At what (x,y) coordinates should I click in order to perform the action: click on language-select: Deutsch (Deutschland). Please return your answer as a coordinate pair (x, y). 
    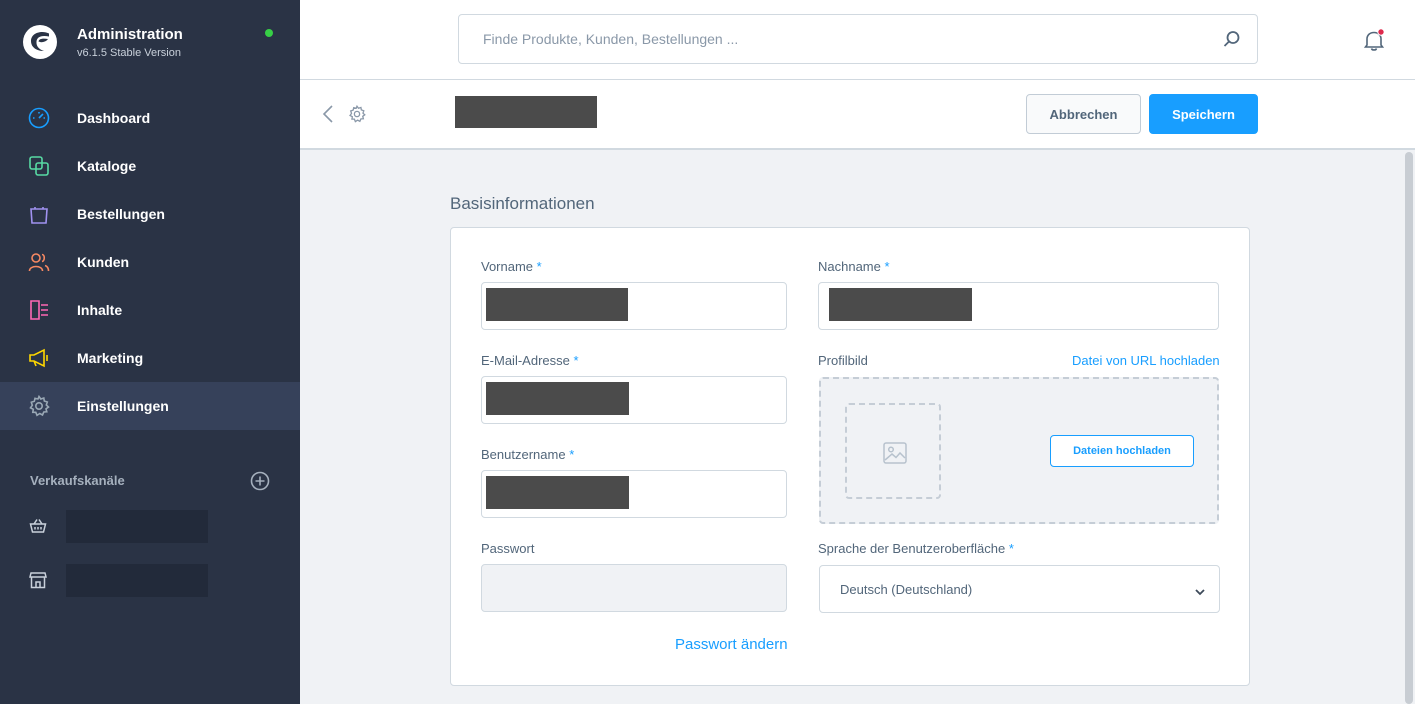
    Looking at the image, I should click on (1019, 589).